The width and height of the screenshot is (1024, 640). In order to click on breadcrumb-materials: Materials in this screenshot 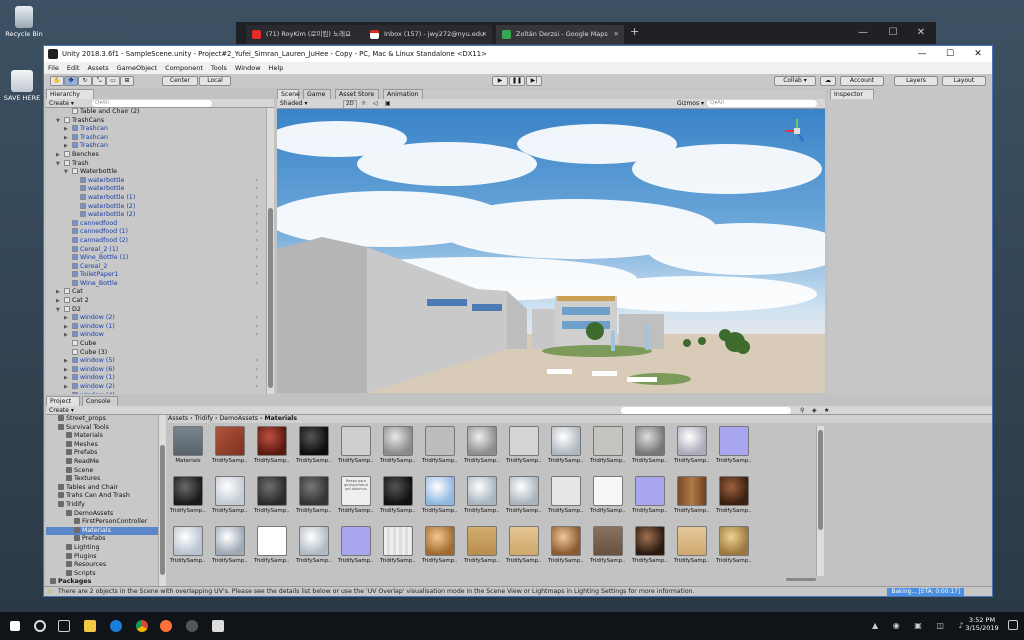, I will do `click(280, 418)`.